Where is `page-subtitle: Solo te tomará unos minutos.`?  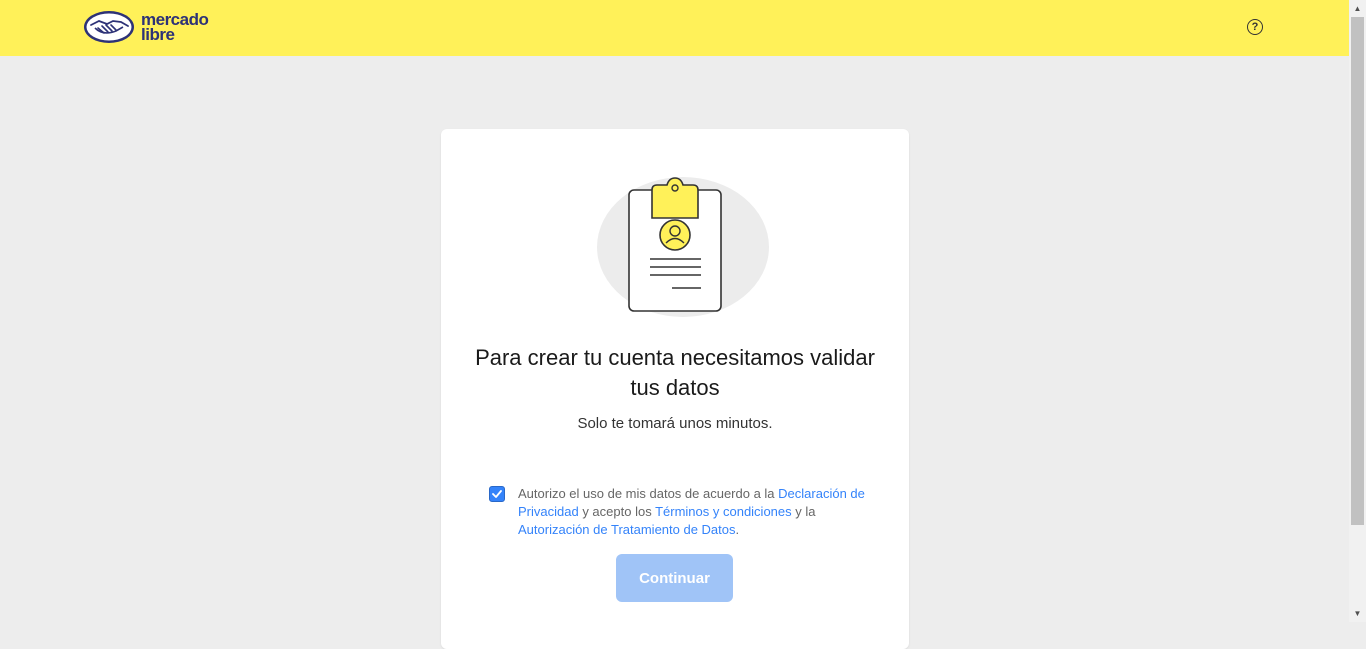 page-subtitle: Solo te tomará unos minutos. is located at coordinates (675, 423).